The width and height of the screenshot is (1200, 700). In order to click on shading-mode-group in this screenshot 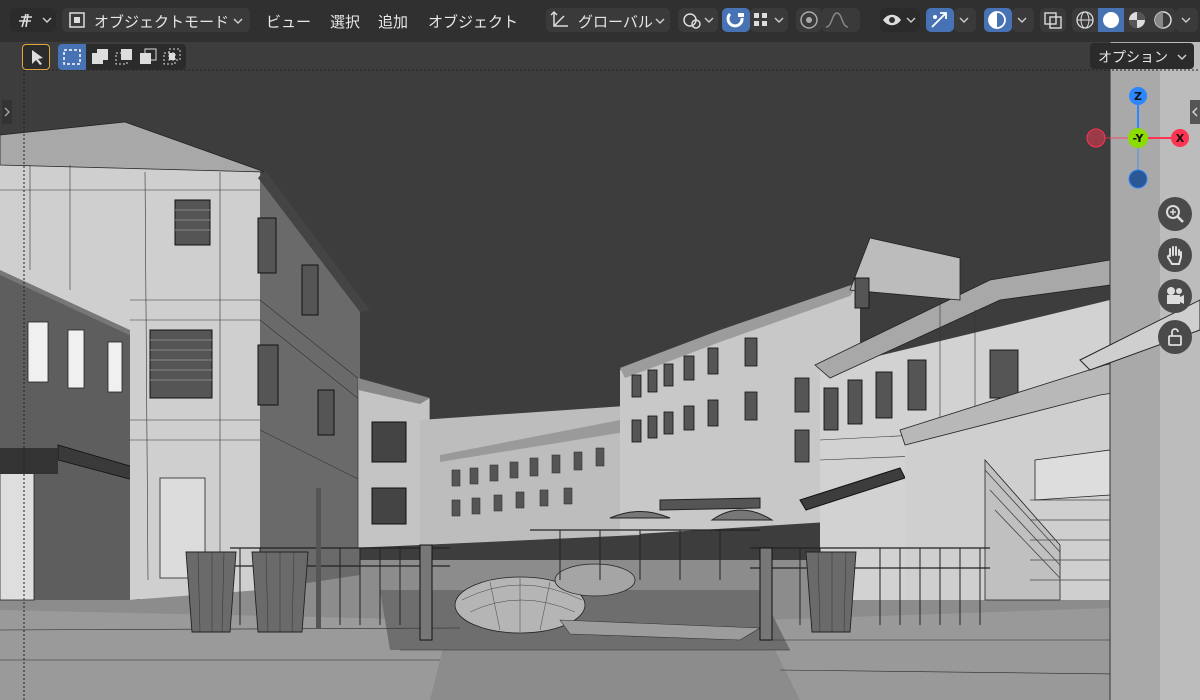, I will do `click(1124, 20)`.